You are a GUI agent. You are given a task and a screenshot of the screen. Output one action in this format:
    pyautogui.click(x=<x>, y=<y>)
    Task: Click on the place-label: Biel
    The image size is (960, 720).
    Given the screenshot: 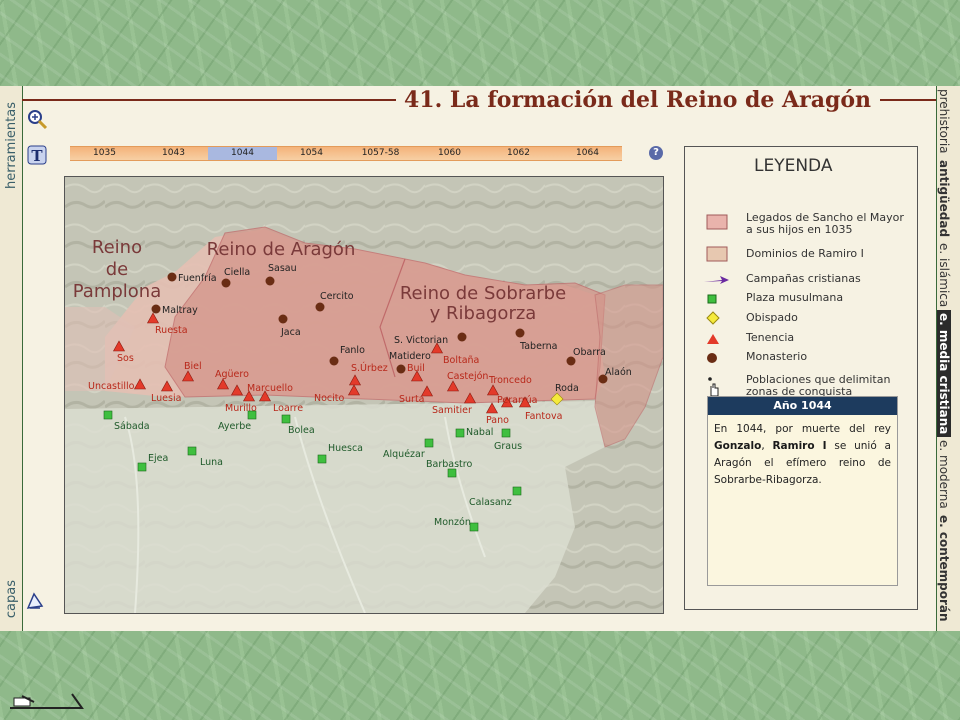 What is the action you would take?
    pyautogui.click(x=193, y=366)
    